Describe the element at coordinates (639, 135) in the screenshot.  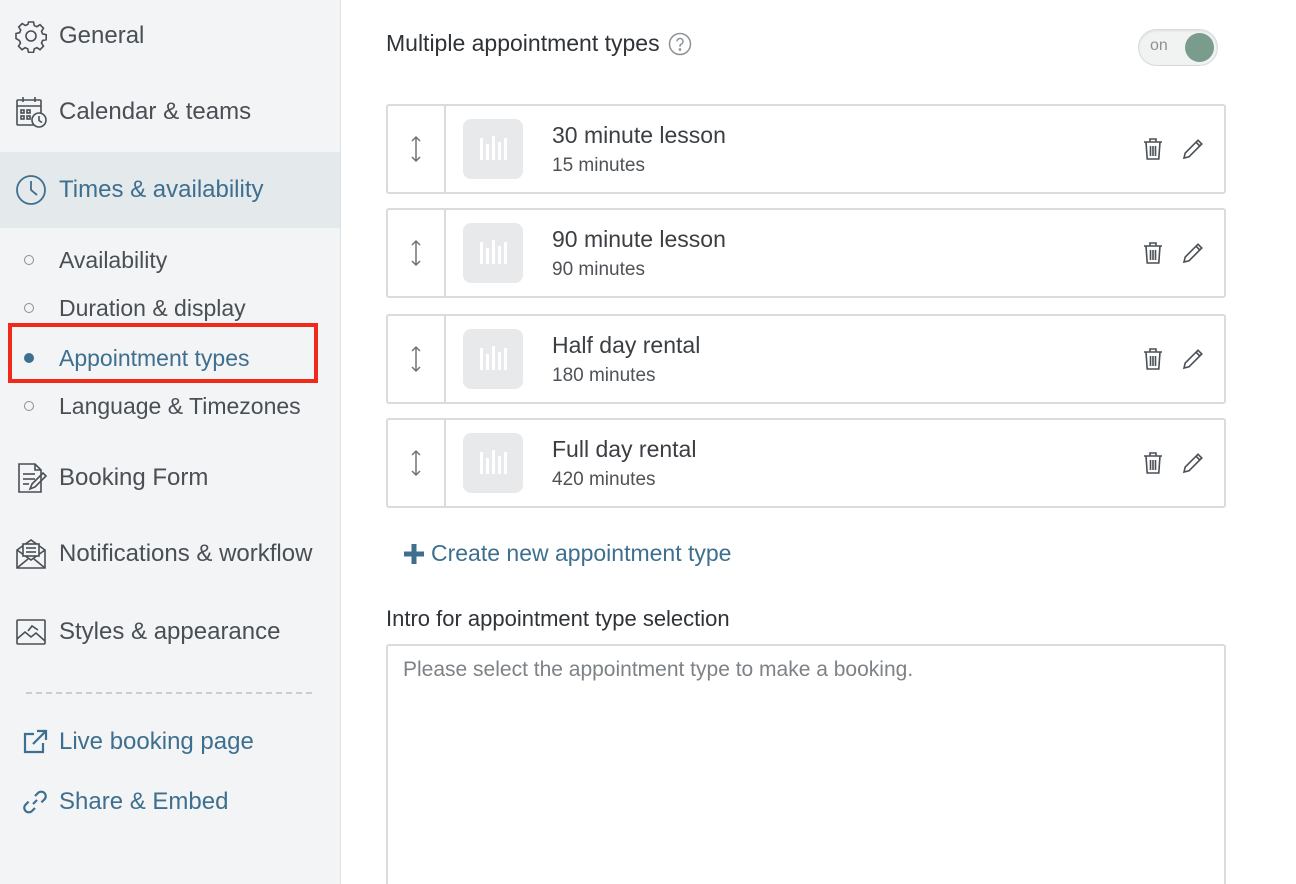
I see `appointment-type-name: 30 minute lesson` at that location.